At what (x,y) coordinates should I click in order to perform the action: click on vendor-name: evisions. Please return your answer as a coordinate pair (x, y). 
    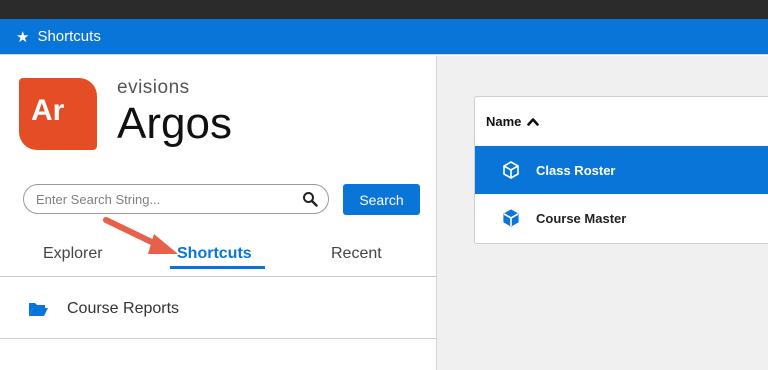
    Looking at the image, I should click on (153, 87).